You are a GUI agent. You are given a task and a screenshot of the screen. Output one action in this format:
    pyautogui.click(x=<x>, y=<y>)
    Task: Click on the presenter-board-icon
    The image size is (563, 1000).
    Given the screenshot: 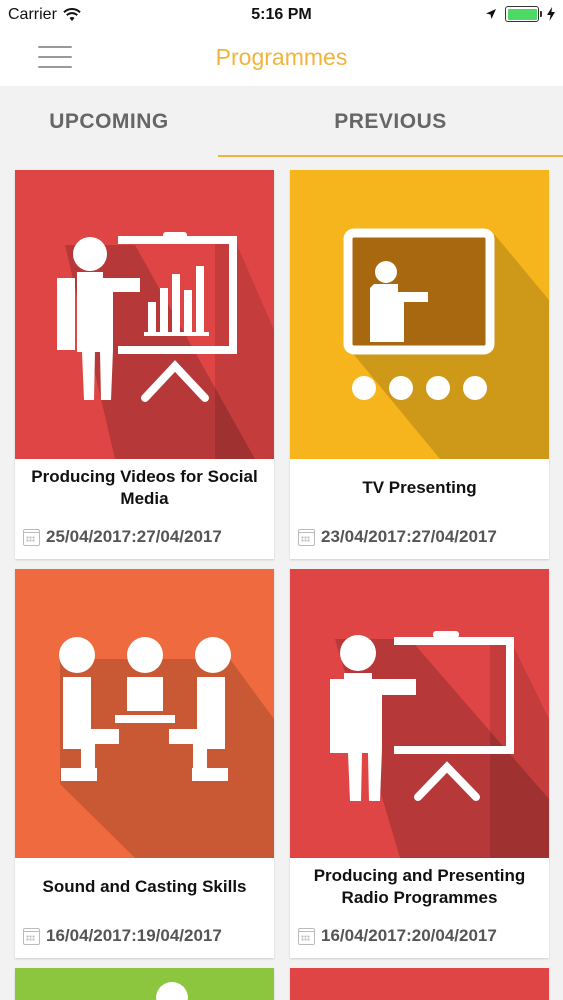 What is the action you would take?
    pyautogui.click(x=419, y=713)
    